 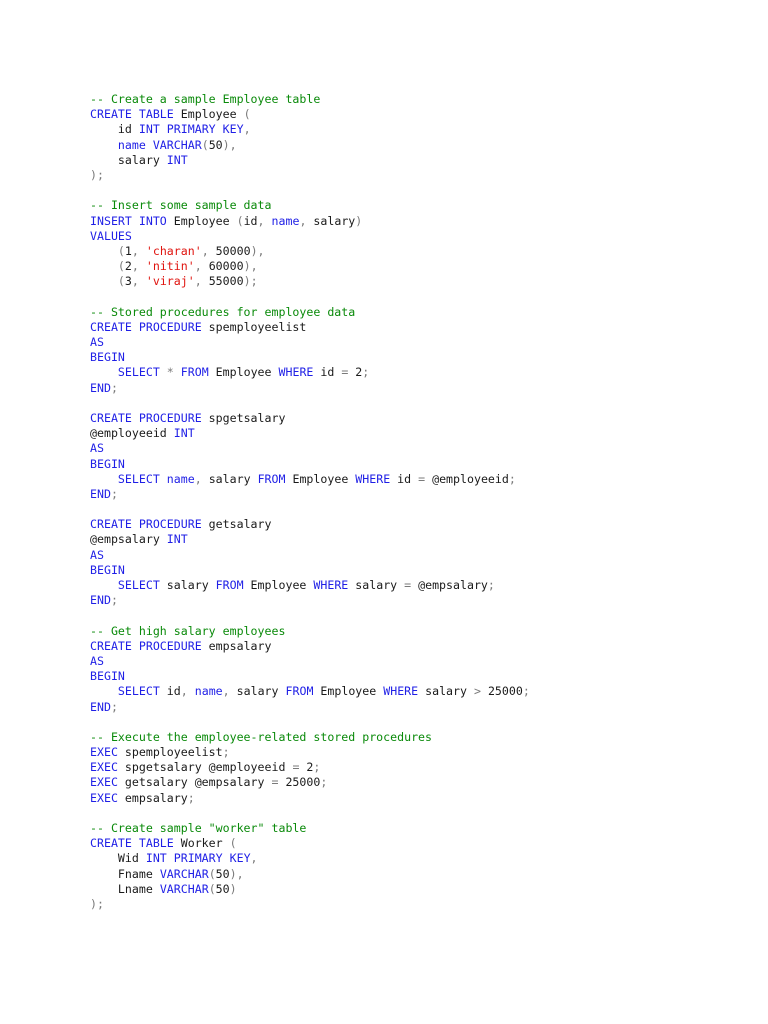 What do you see at coordinates (170, 372) in the screenshot?
I see `code-token: *` at bounding box center [170, 372].